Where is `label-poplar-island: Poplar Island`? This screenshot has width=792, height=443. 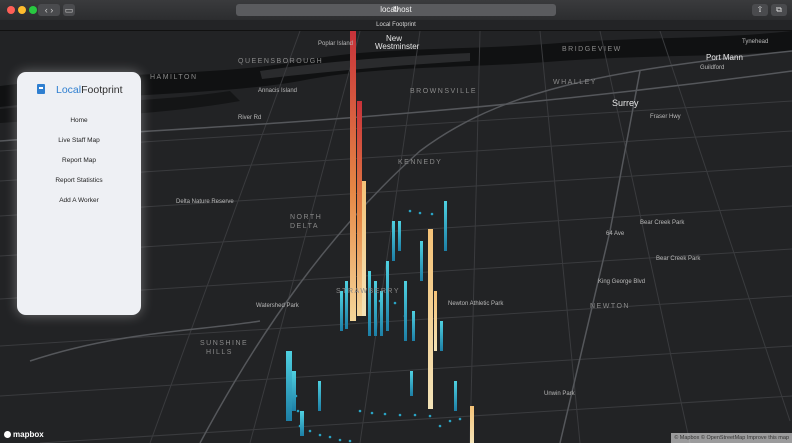
label-poplar-island: Poplar Island is located at coordinates (336, 44).